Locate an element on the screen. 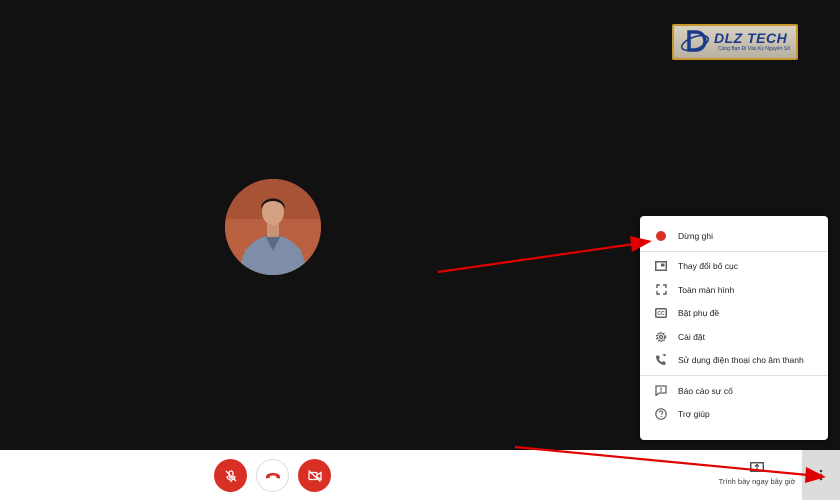  layout-icon is located at coordinates (661, 266).